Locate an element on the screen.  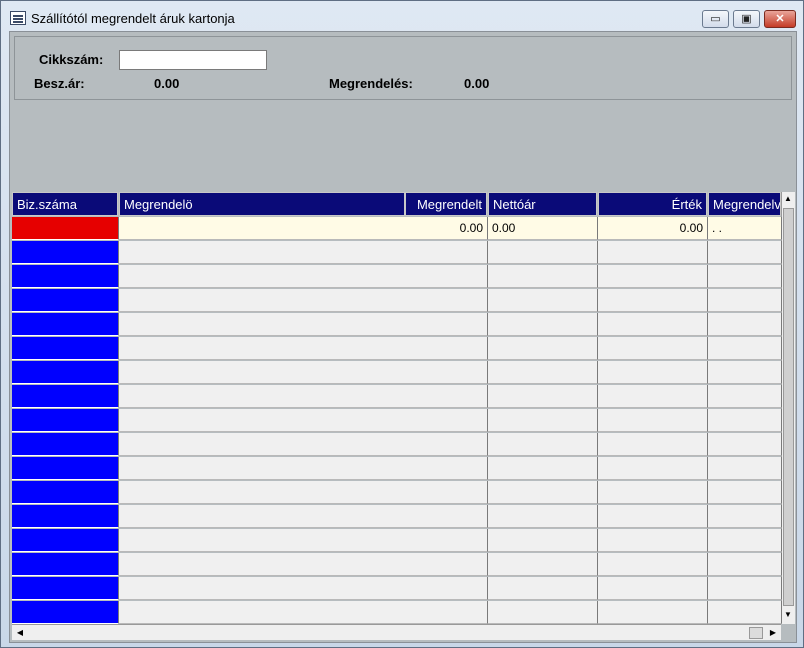
horizontal-scrollbar: ◀ ▶ is located at coordinates (396, 632).